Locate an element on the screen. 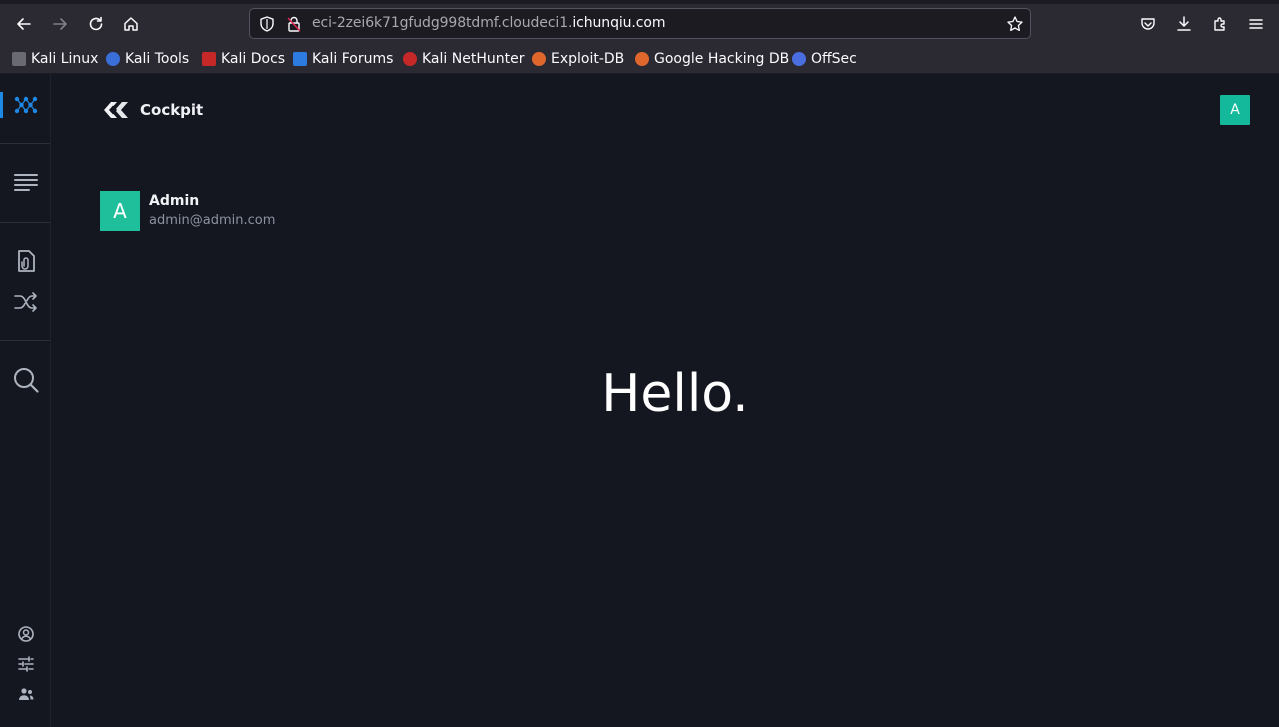 The height and width of the screenshot is (727, 1279). sidebar-item-account is located at coordinates (26, 634).